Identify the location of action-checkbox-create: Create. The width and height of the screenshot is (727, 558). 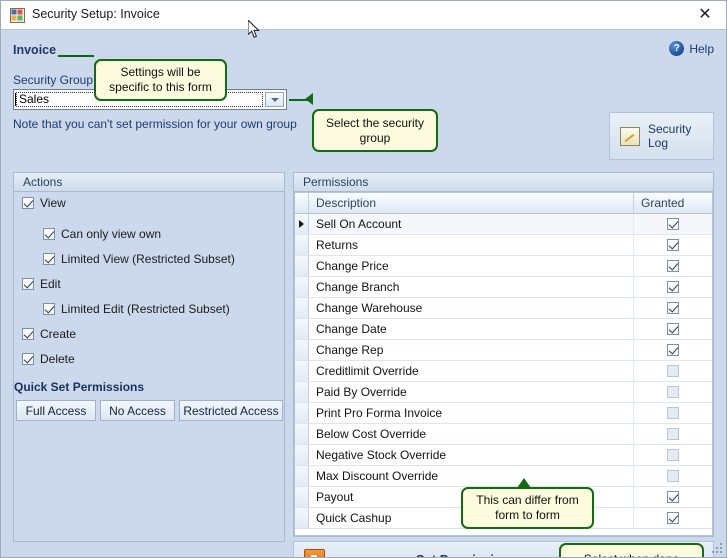
(49, 334).